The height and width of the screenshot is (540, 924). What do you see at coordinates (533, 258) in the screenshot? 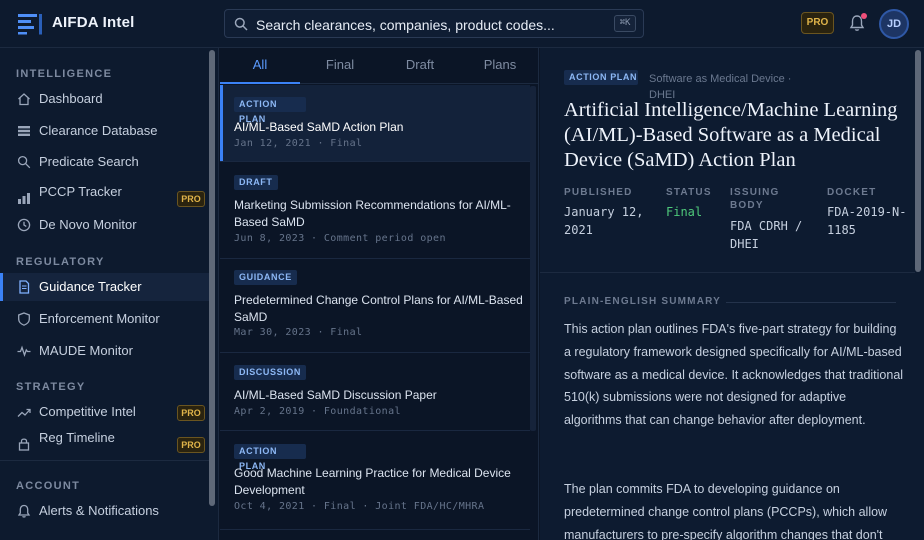
I see `list-scrollbar` at bounding box center [533, 258].